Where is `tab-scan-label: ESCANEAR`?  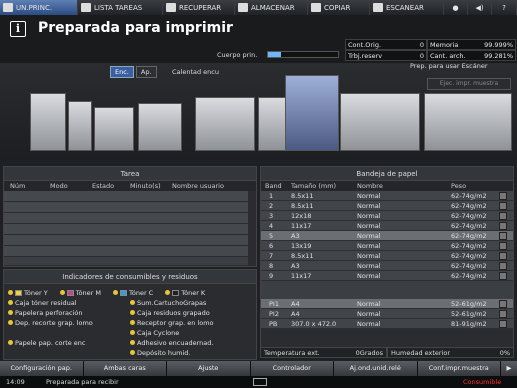 tab-scan-label: ESCANEAR is located at coordinates (405, 7).